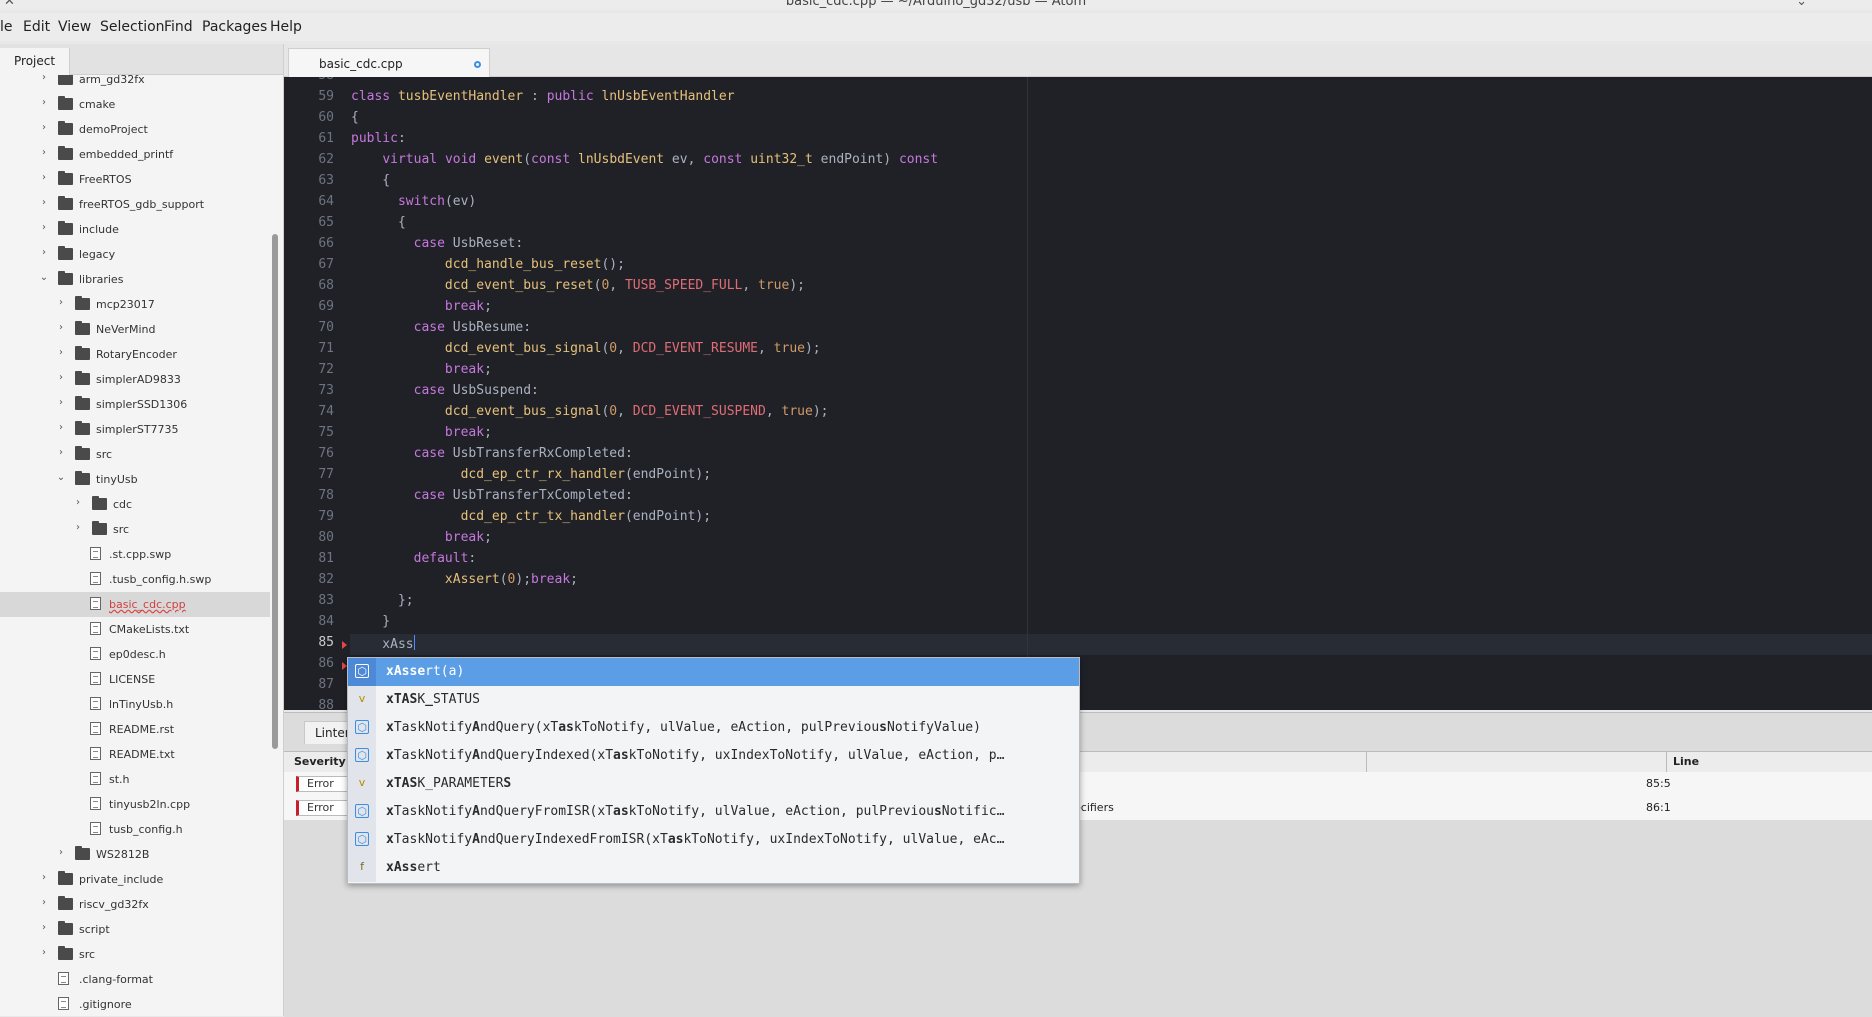 The width and height of the screenshot is (1872, 1017). I want to click on code-line: switch(ev), so click(413, 204).